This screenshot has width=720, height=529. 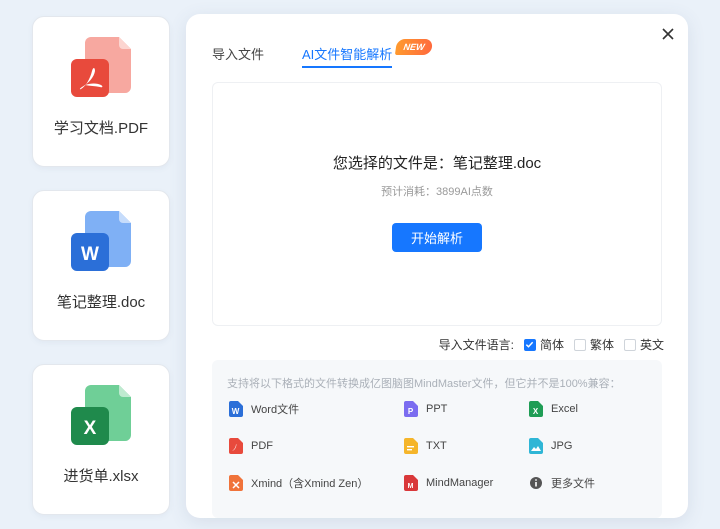 I want to click on close-button, so click(x=668, y=34).